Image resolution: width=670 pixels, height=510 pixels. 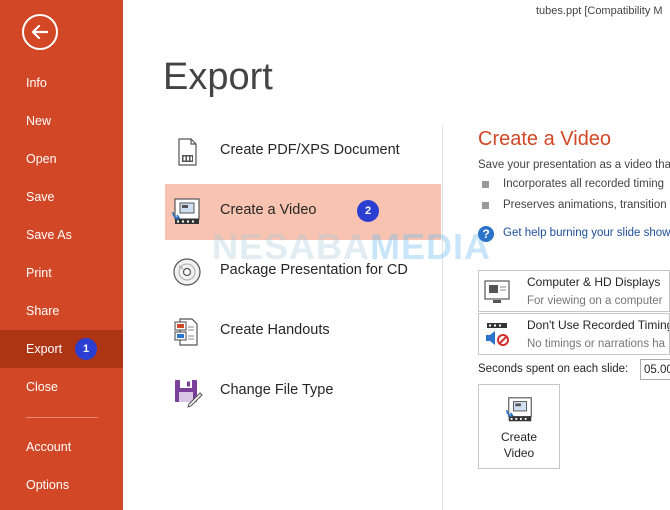 What do you see at coordinates (594, 282) in the screenshot?
I see `dropdown-title: Computer & HD Displays` at bounding box center [594, 282].